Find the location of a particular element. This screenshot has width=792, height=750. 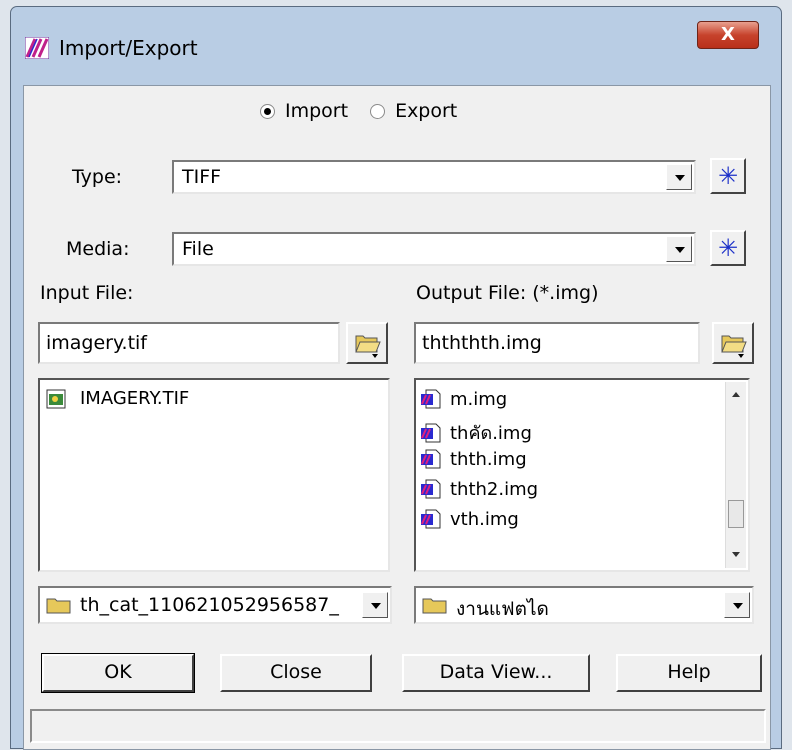

app-icon is located at coordinates (37, 48).